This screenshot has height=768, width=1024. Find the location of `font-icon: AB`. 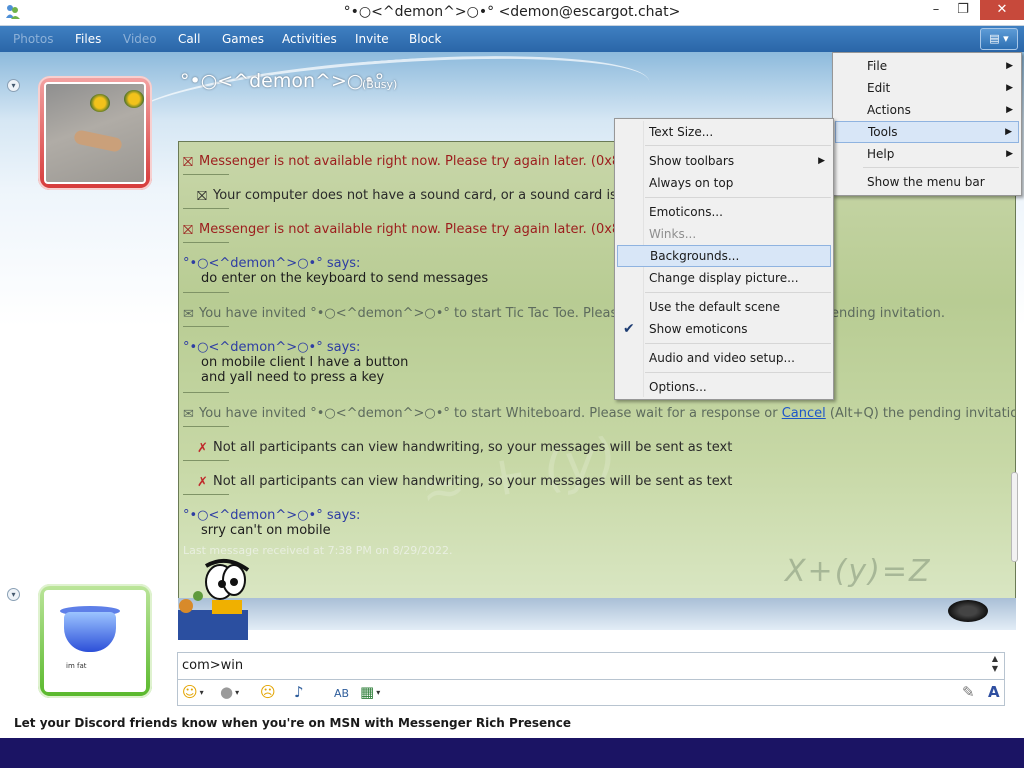

font-icon: AB is located at coordinates (342, 693).